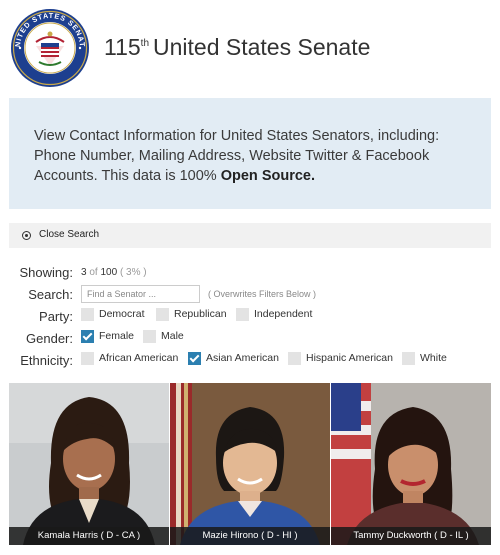 The width and height of the screenshot is (500, 555). What do you see at coordinates (114, 272) in the screenshot?
I see `showing-count: 3 of 100 ( 3% )` at bounding box center [114, 272].